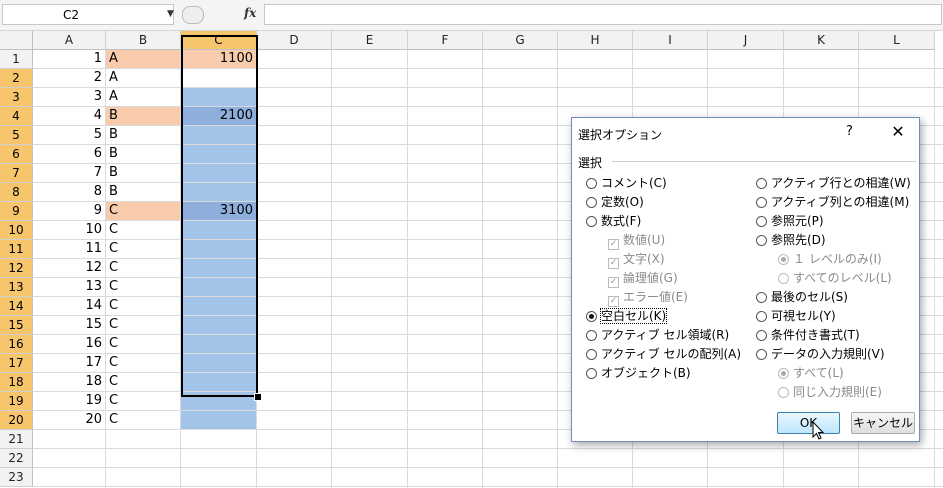 This screenshot has width=943, height=488. Describe the element at coordinates (88, 14) in the screenshot. I see `name-box: C2 ▼` at that location.